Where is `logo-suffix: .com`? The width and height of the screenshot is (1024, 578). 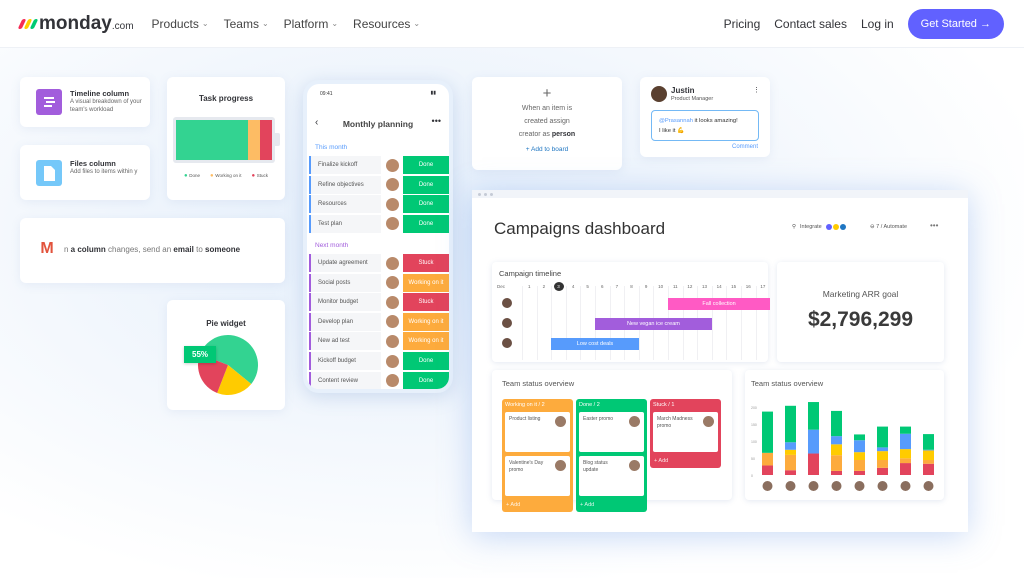
logo-suffix: .com is located at coordinates (122, 26).